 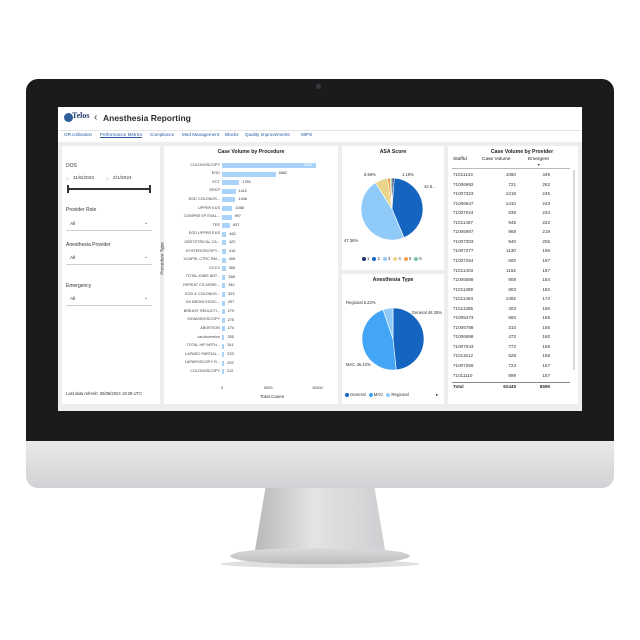 I want to click on legend-swatch, so click(x=370, y=394).